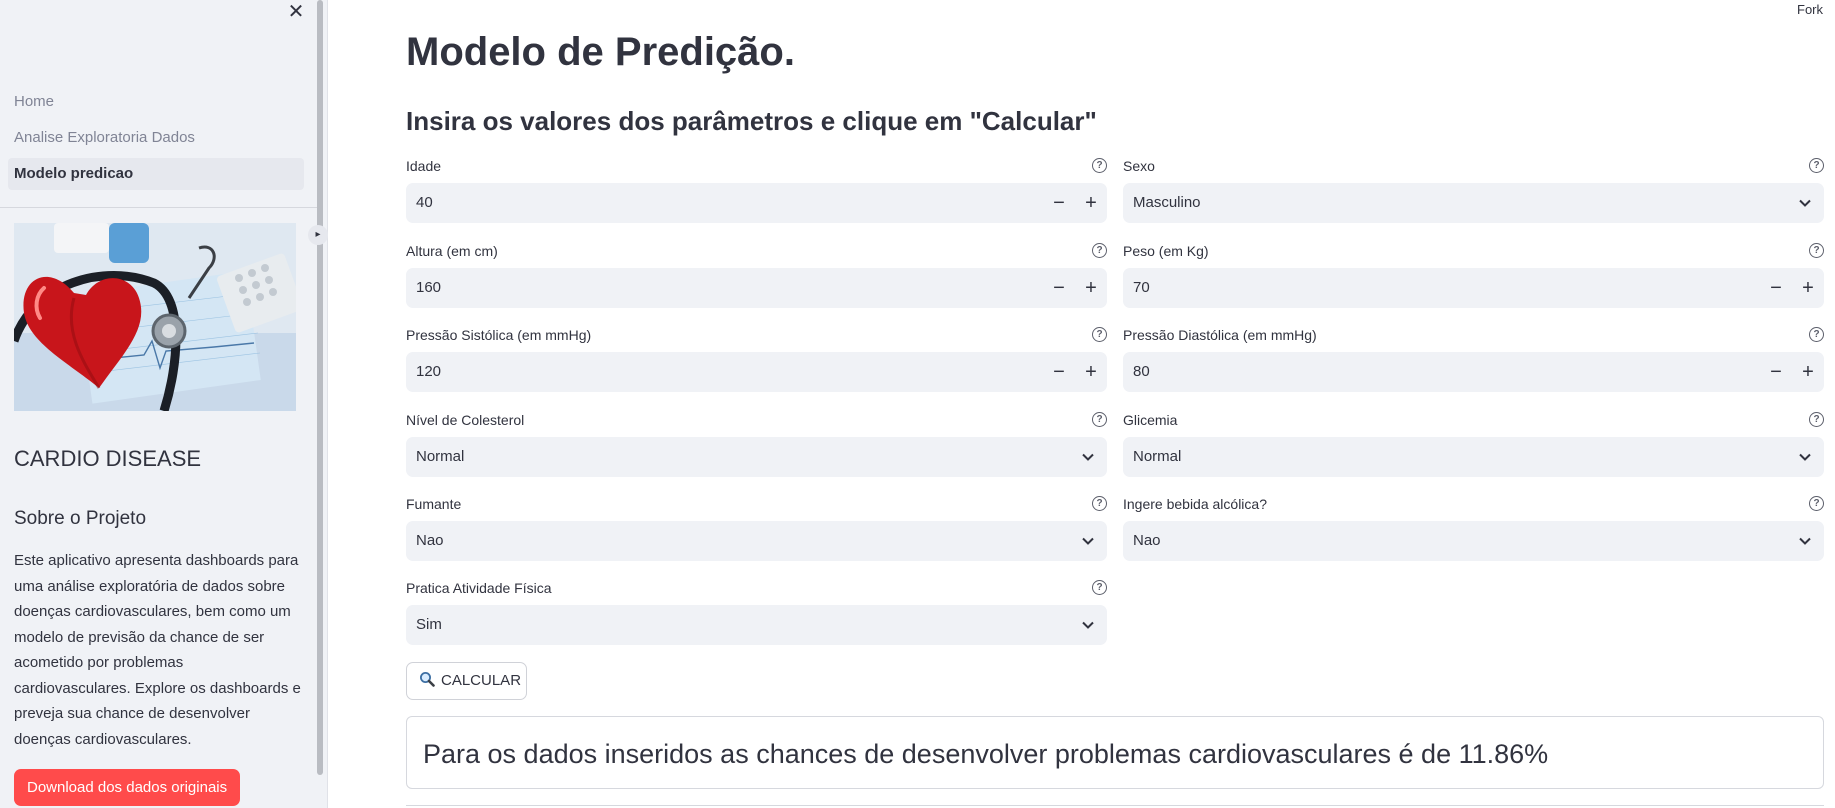  What do you see at coordinates (1157, 456) in the screenshot?
I see `glicemia-value: Normal` at bounding box center [1157, 456].